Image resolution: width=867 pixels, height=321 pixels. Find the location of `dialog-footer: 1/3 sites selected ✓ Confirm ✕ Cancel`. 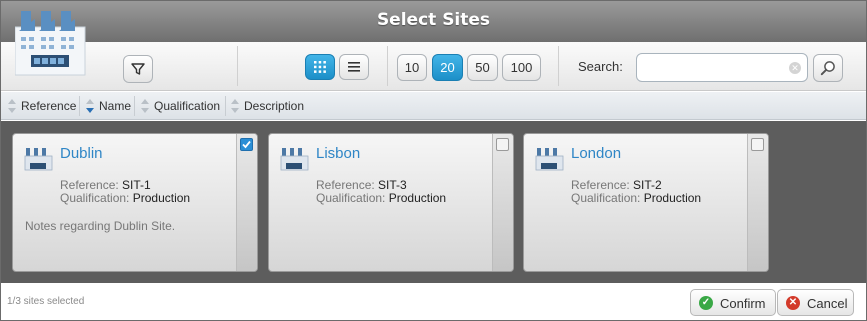

dialog-footer: 1/3 sites selected ✓ Confirm ✕ Cancel is located at coordinates (433, 301).